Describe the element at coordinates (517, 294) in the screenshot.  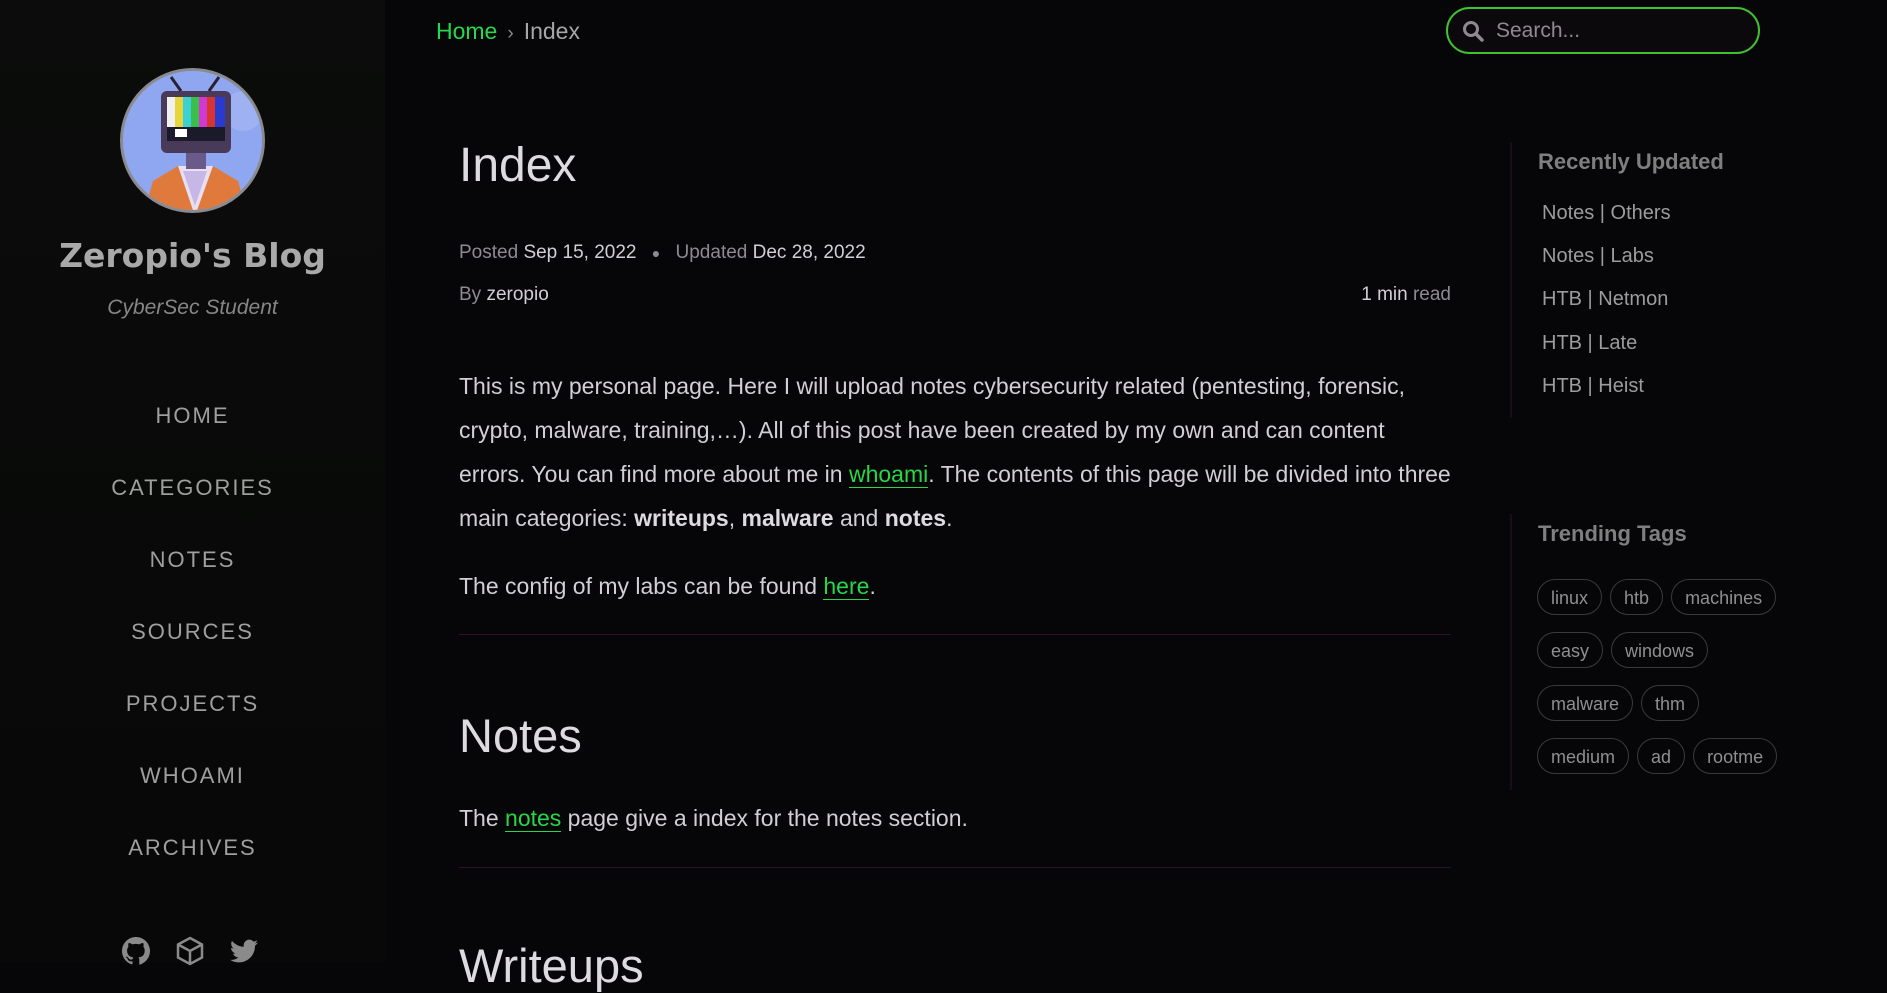
I see `author-name: zeropio` at that location.